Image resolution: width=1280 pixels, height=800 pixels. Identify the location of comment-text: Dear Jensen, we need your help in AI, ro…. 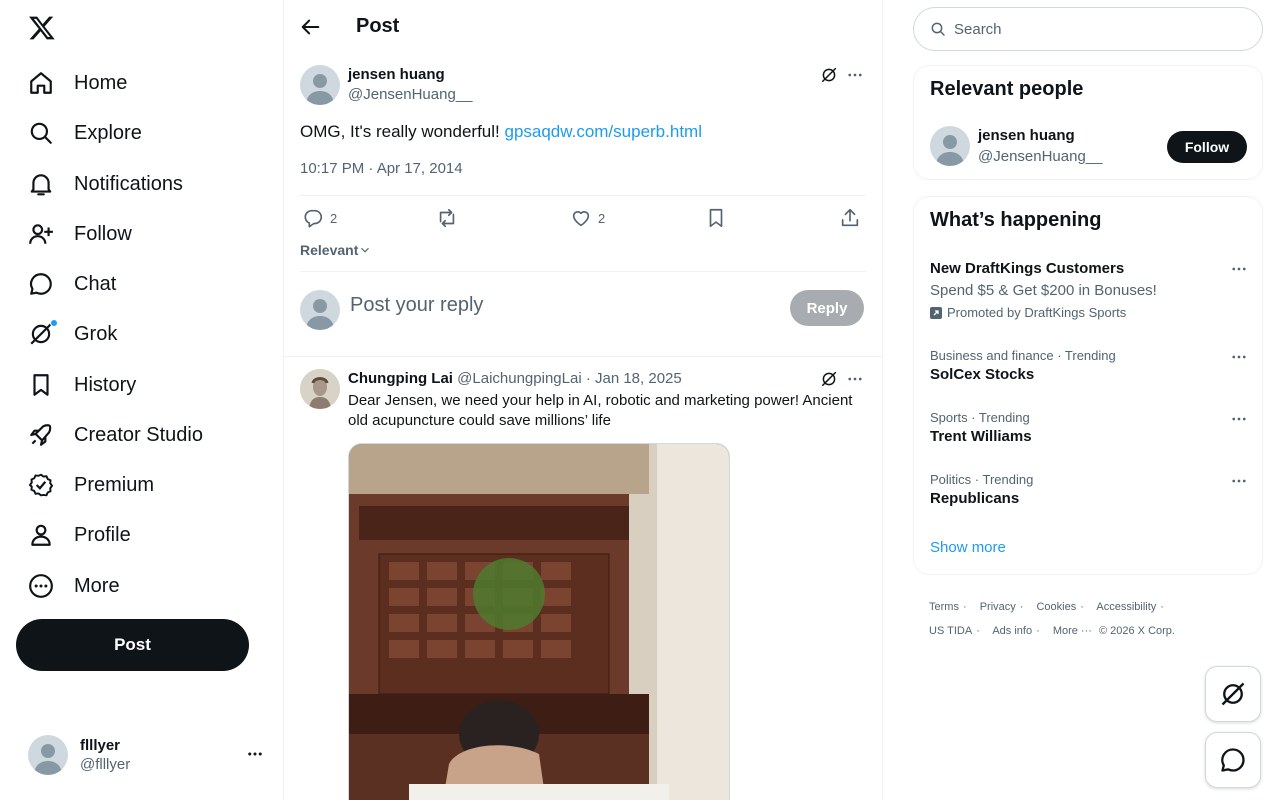
(600, 410).